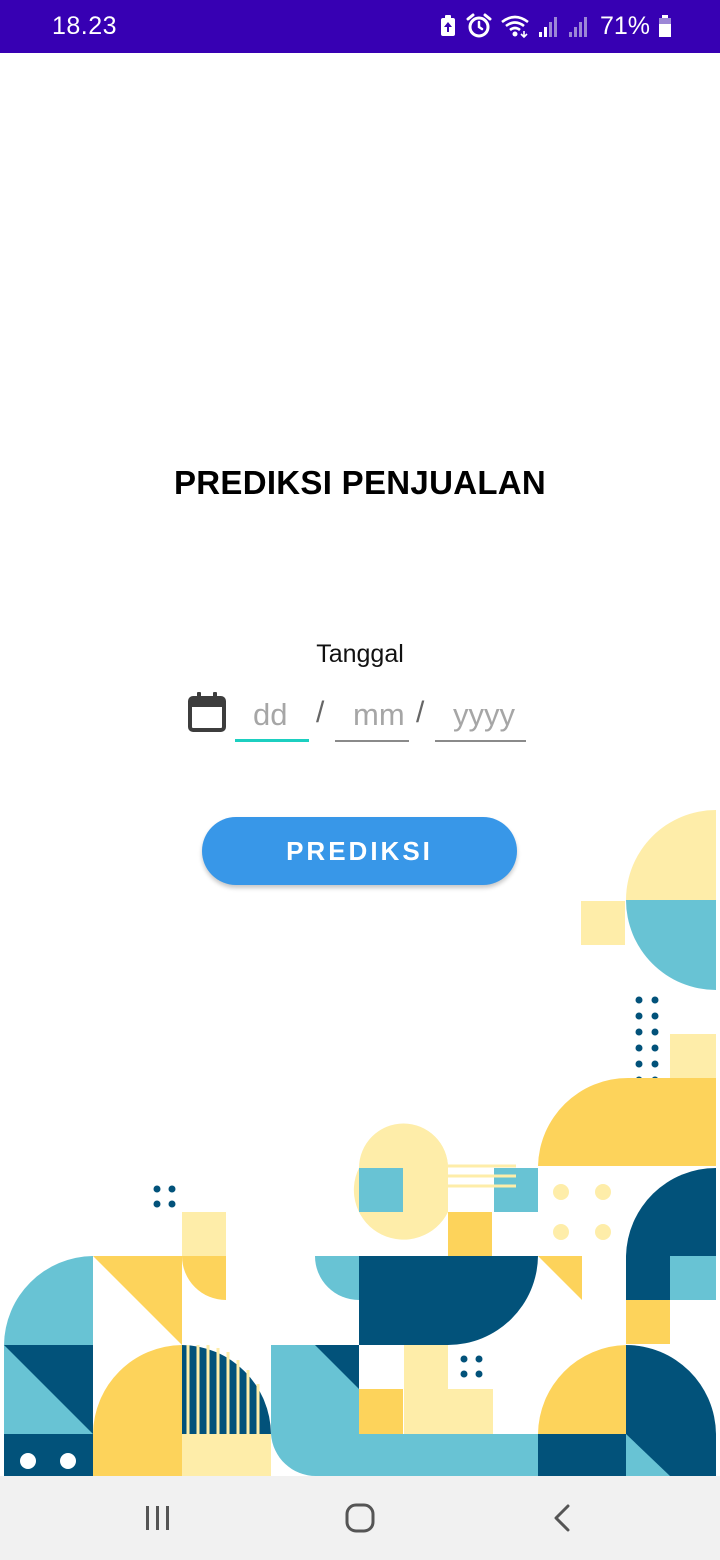 This screenshot has width=720, height=1560. I want to click on calendar-icon, so click(207, 712).